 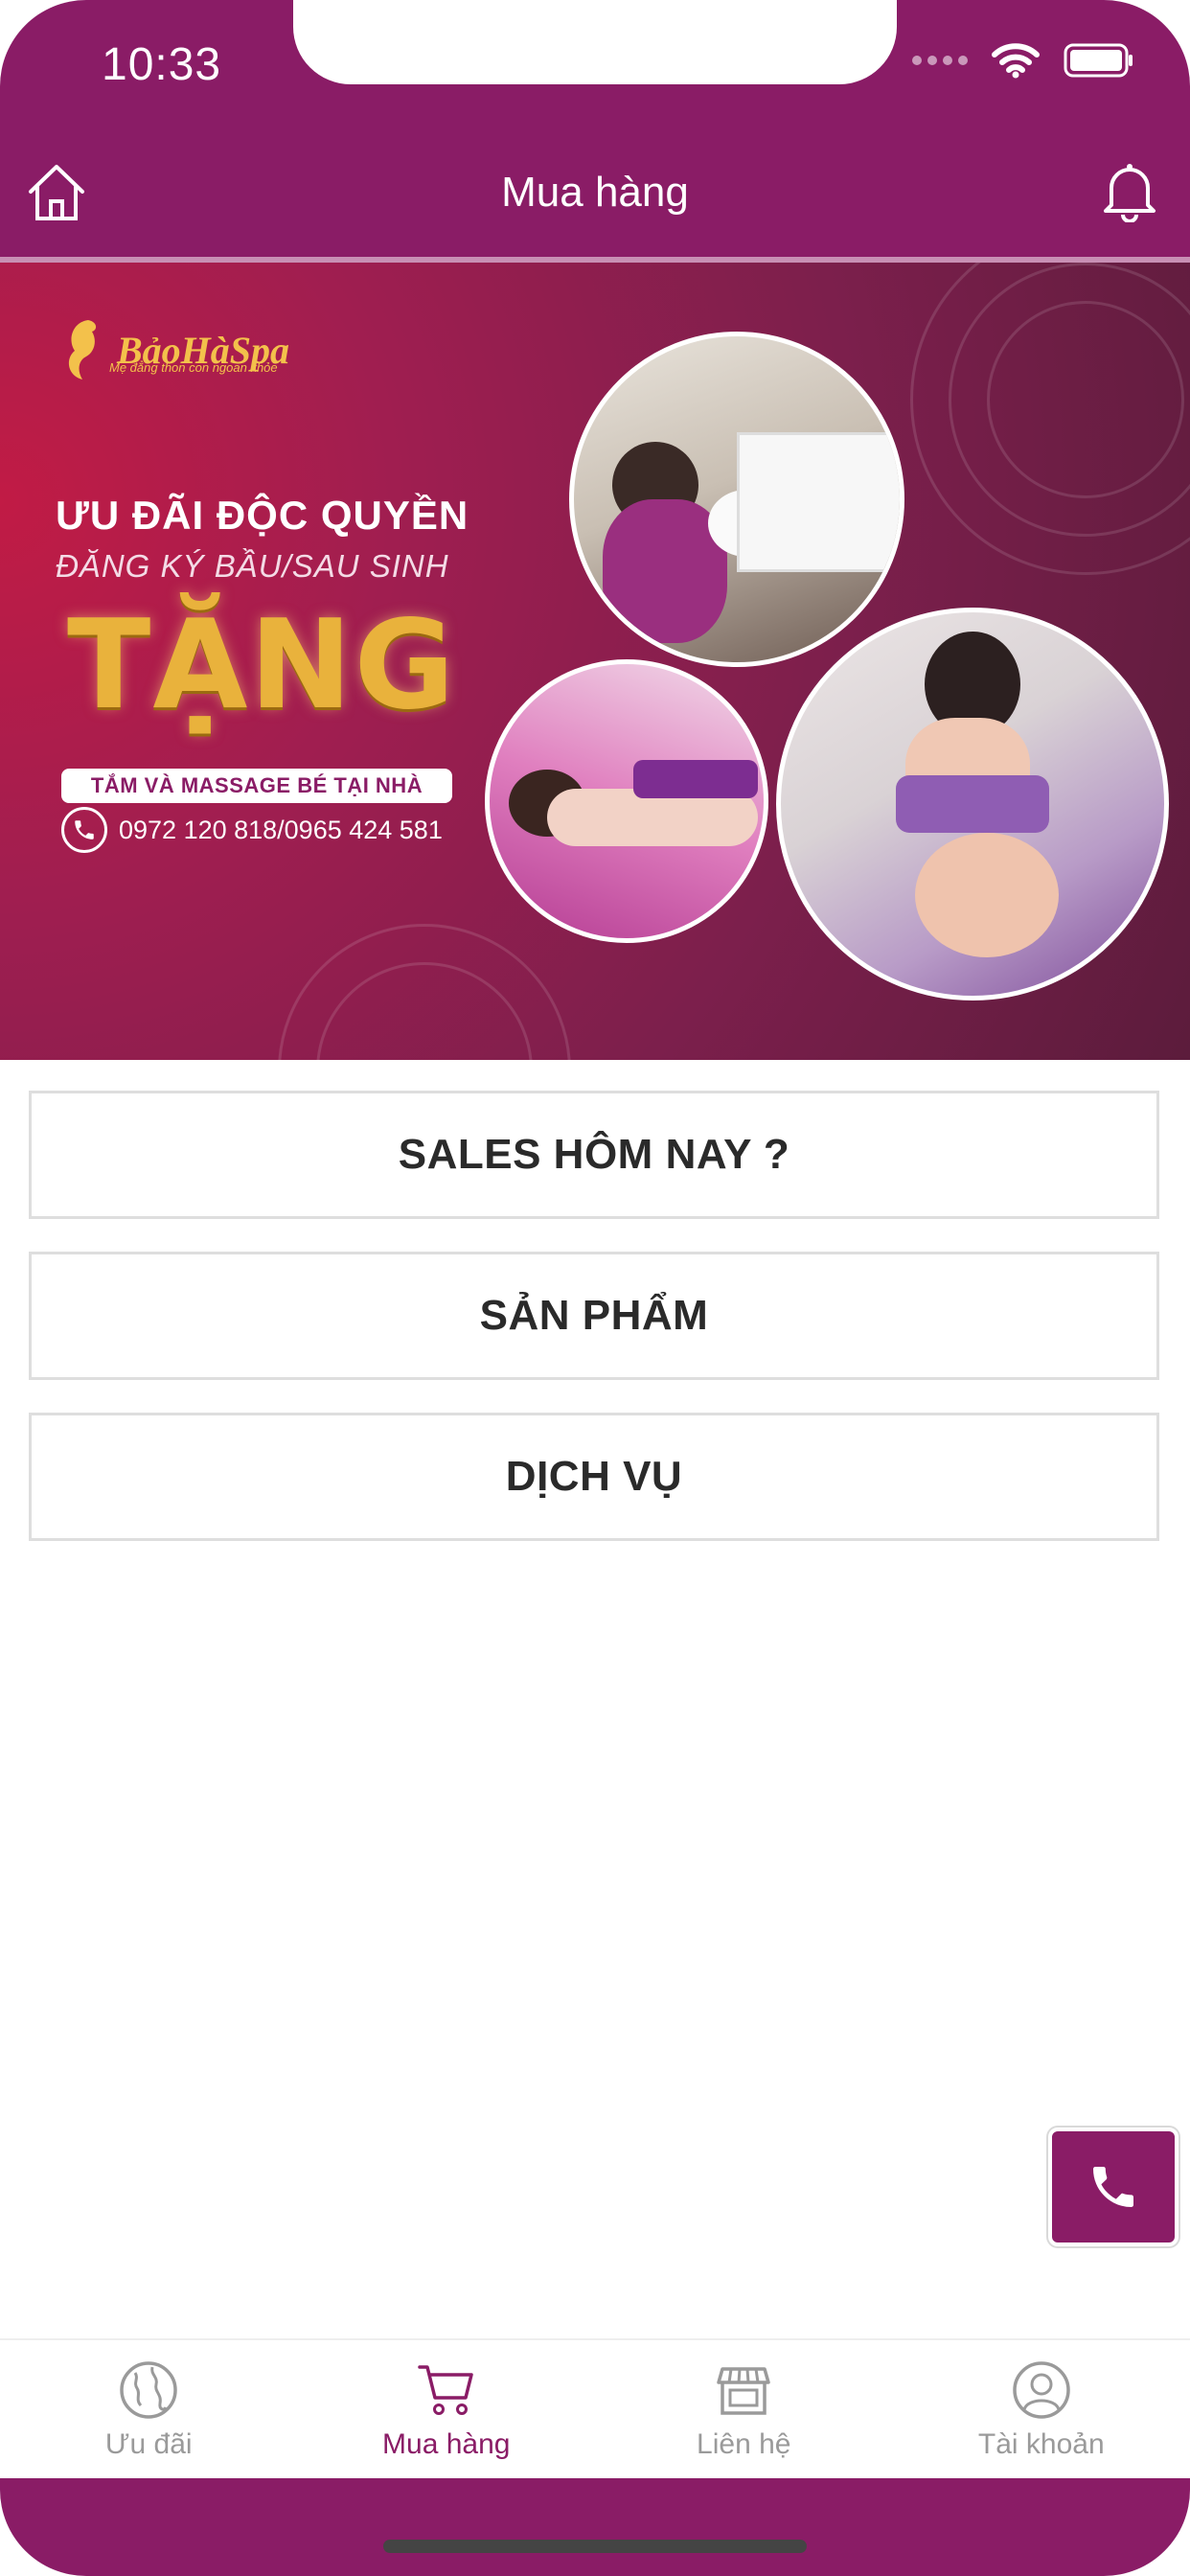 What do you see at coordinates (594, 1477) in the screenshot?
I see `services-button: DỊCH VỤ` at bounding box center [594, 1477].